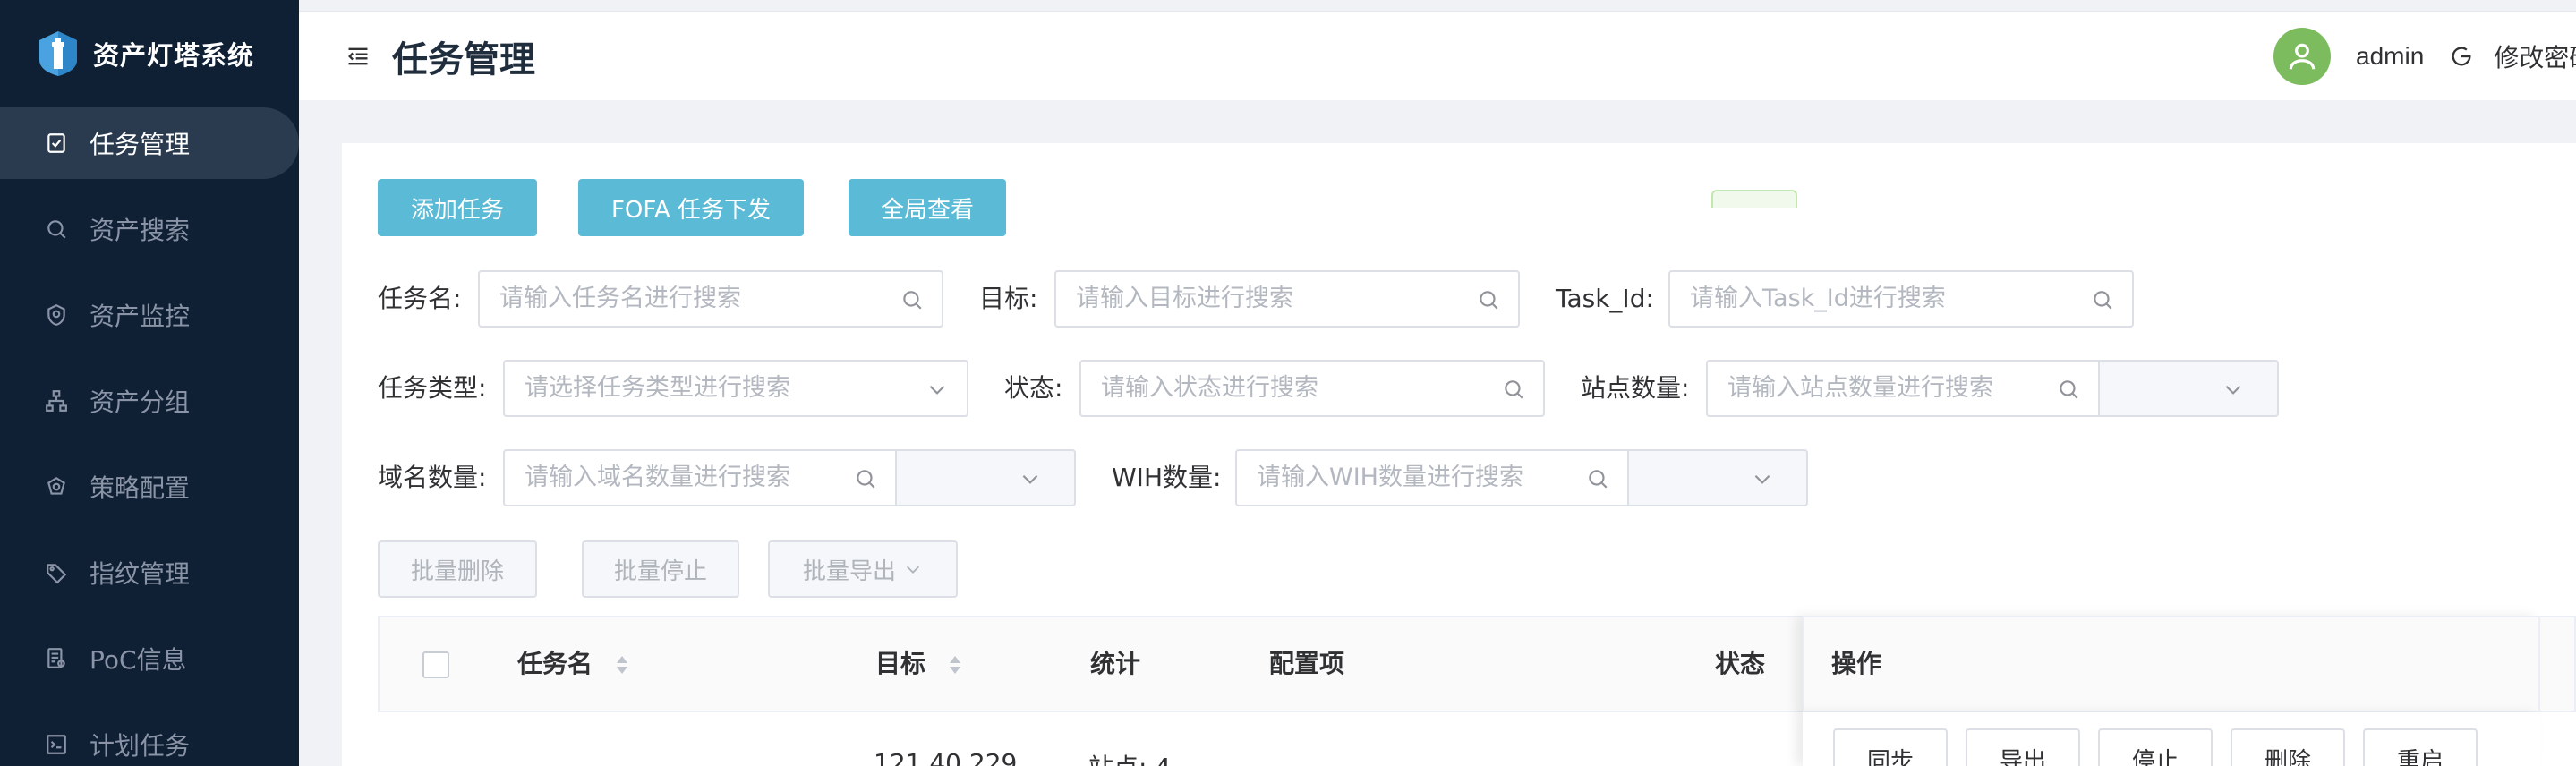 Image resolution: width=2576 pixels, height=766 pixels. I want to click on logout-icon, so click(2461, 56).